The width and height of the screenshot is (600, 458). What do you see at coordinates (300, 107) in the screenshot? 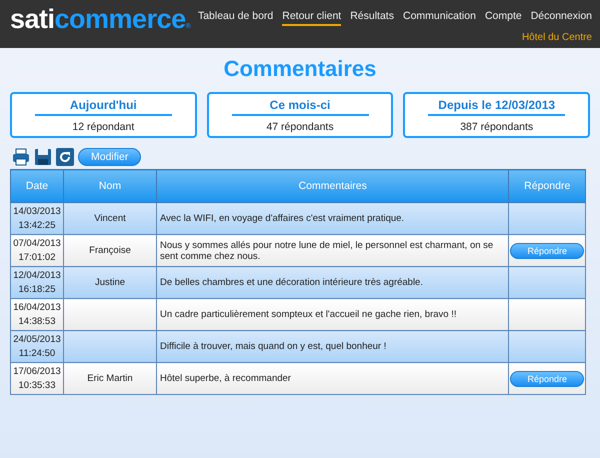
I see `stat-title: Ce mois-ci` at bounding box center [300, 107].